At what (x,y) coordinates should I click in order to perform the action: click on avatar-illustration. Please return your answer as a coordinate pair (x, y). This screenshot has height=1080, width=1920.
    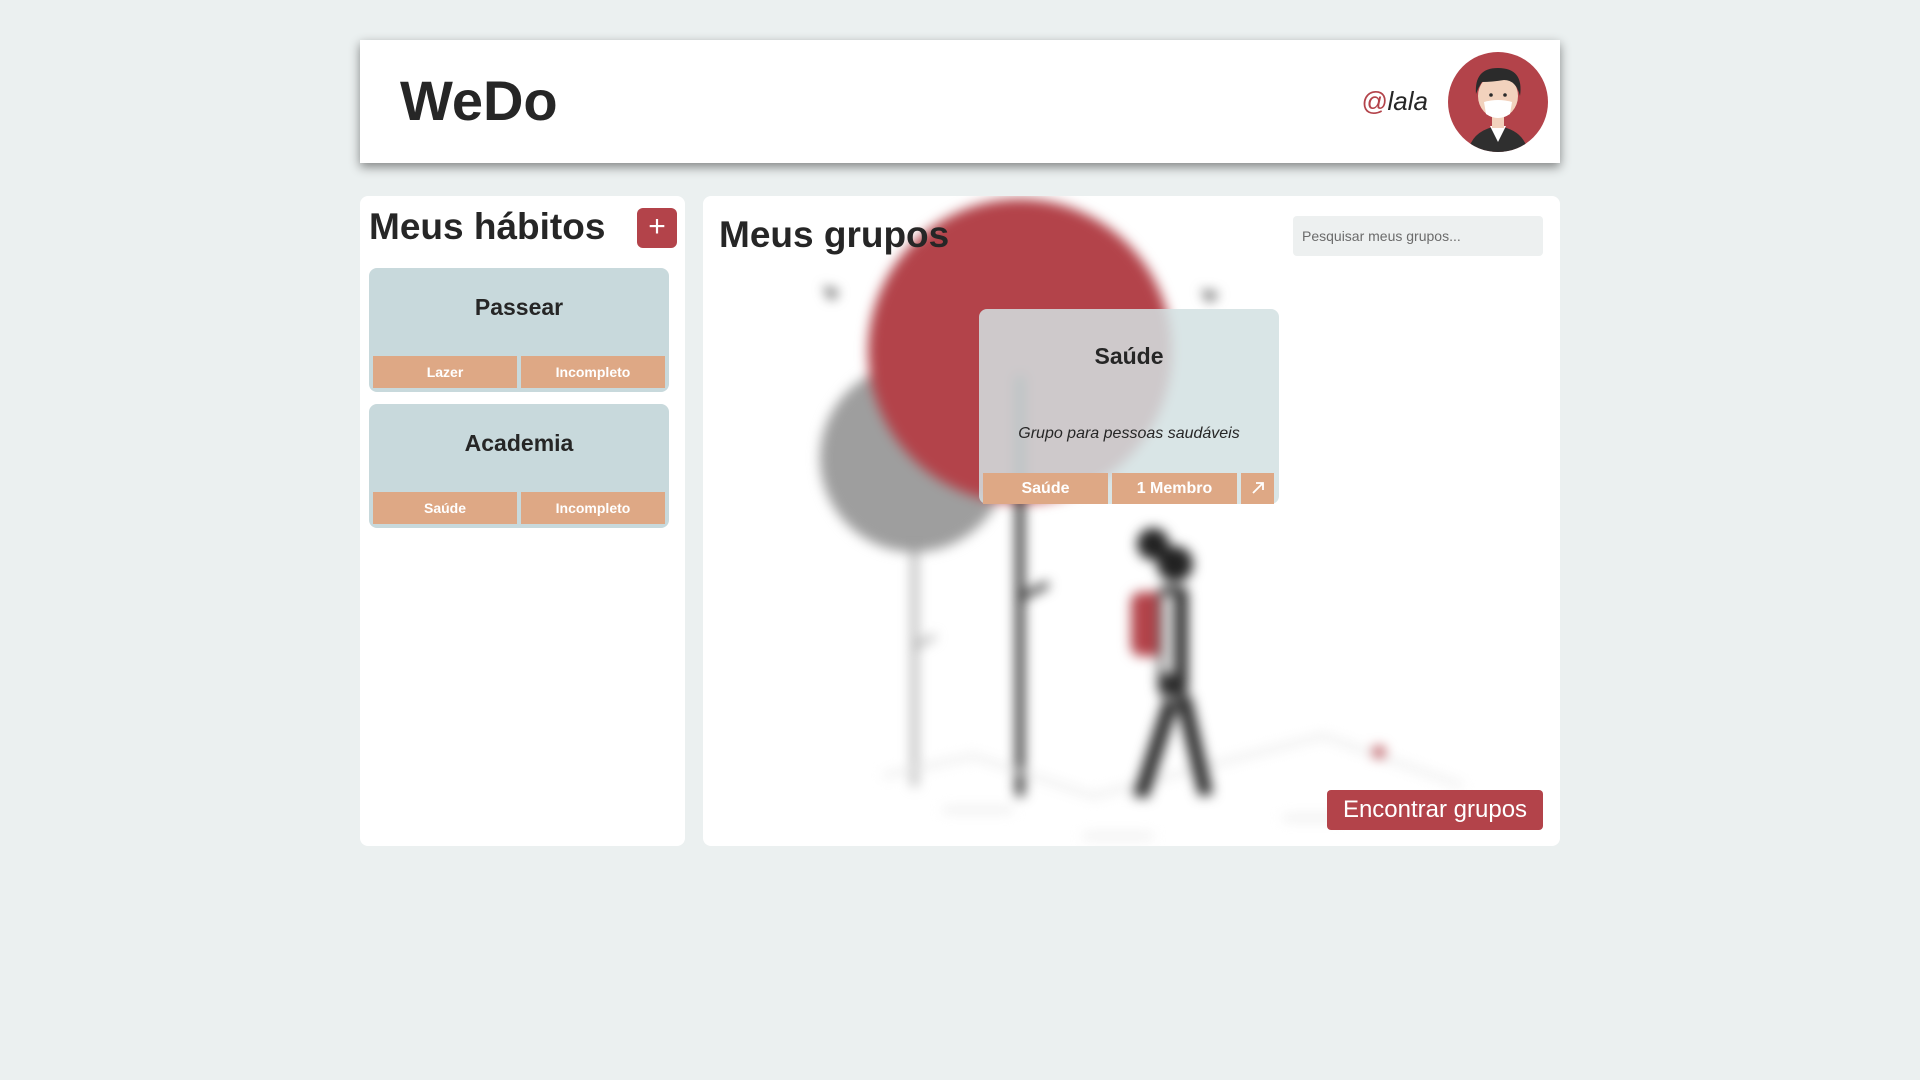
    Looking at the image, I should click on (1498, 110).